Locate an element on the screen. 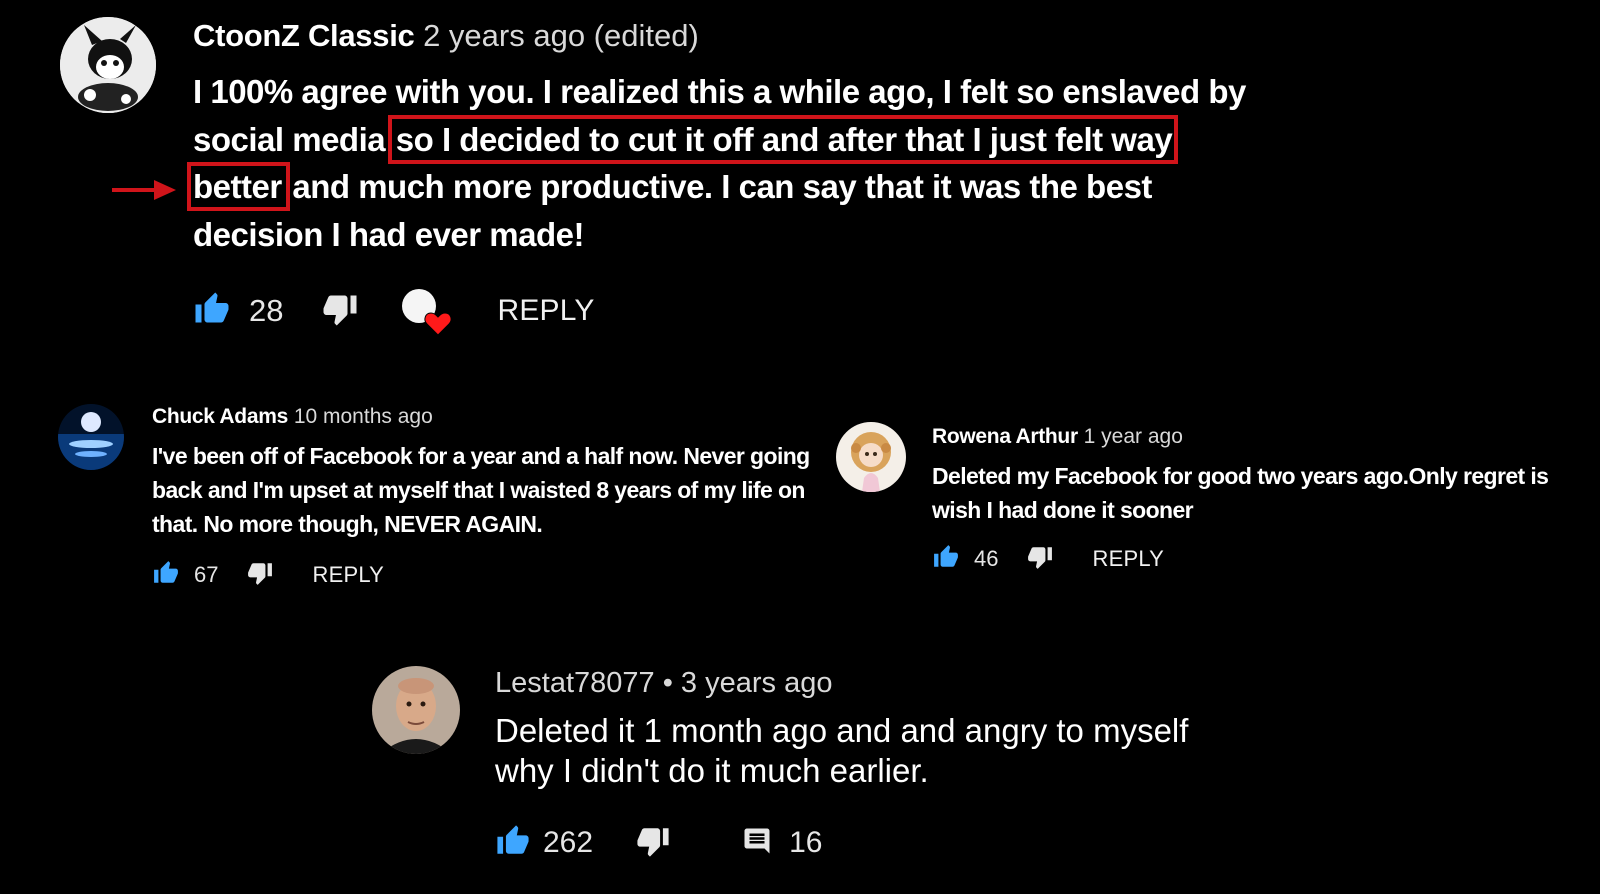  comment-icon is located at coordinates (757, 843).